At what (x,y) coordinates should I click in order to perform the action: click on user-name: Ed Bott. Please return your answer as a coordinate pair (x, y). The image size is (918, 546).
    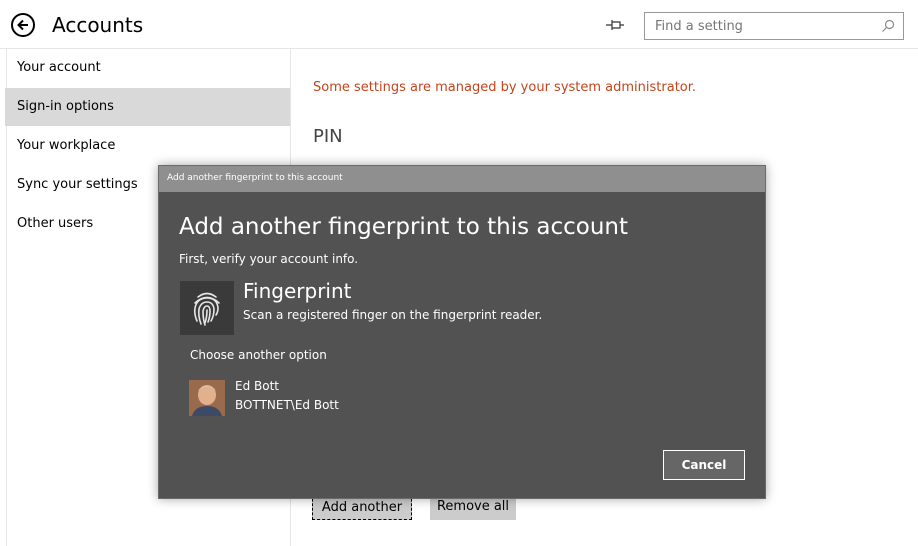
    Looking at the image, I should click on (257, 386).